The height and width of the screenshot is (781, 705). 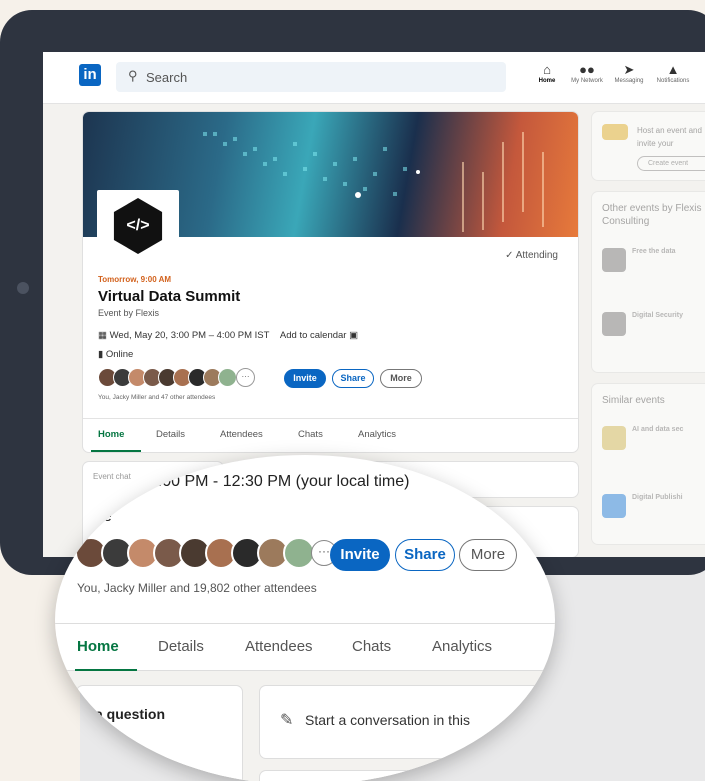 I want to click on invite-button: Invite, so click(x=305, y=378).